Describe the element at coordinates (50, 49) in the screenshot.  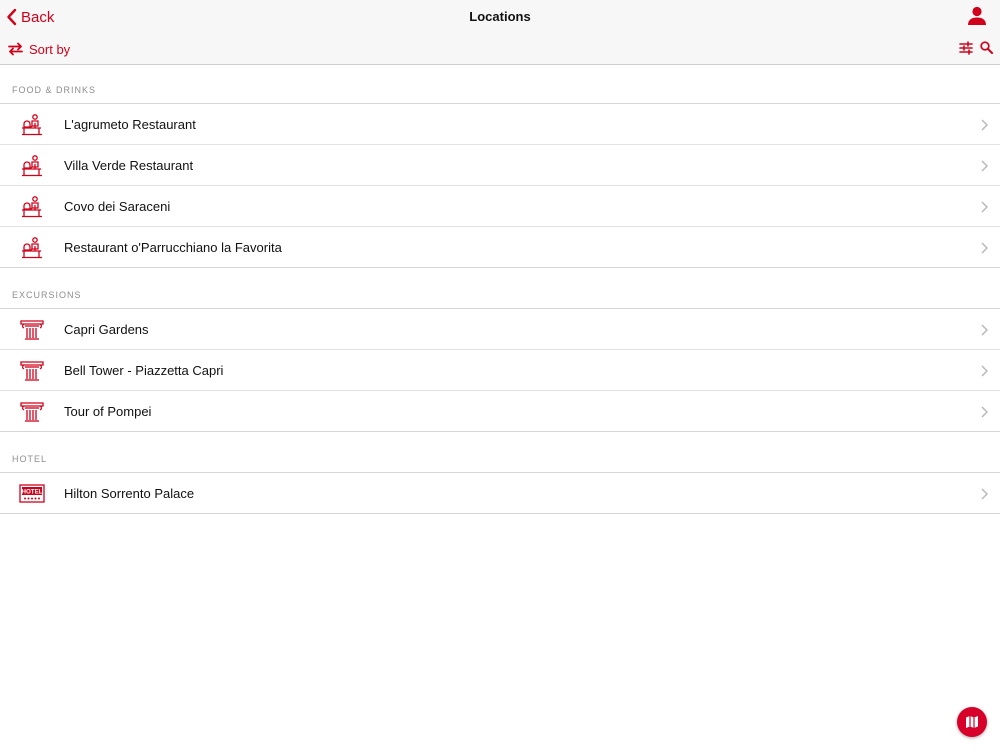
I see `sort-label: Sort by` at that location.